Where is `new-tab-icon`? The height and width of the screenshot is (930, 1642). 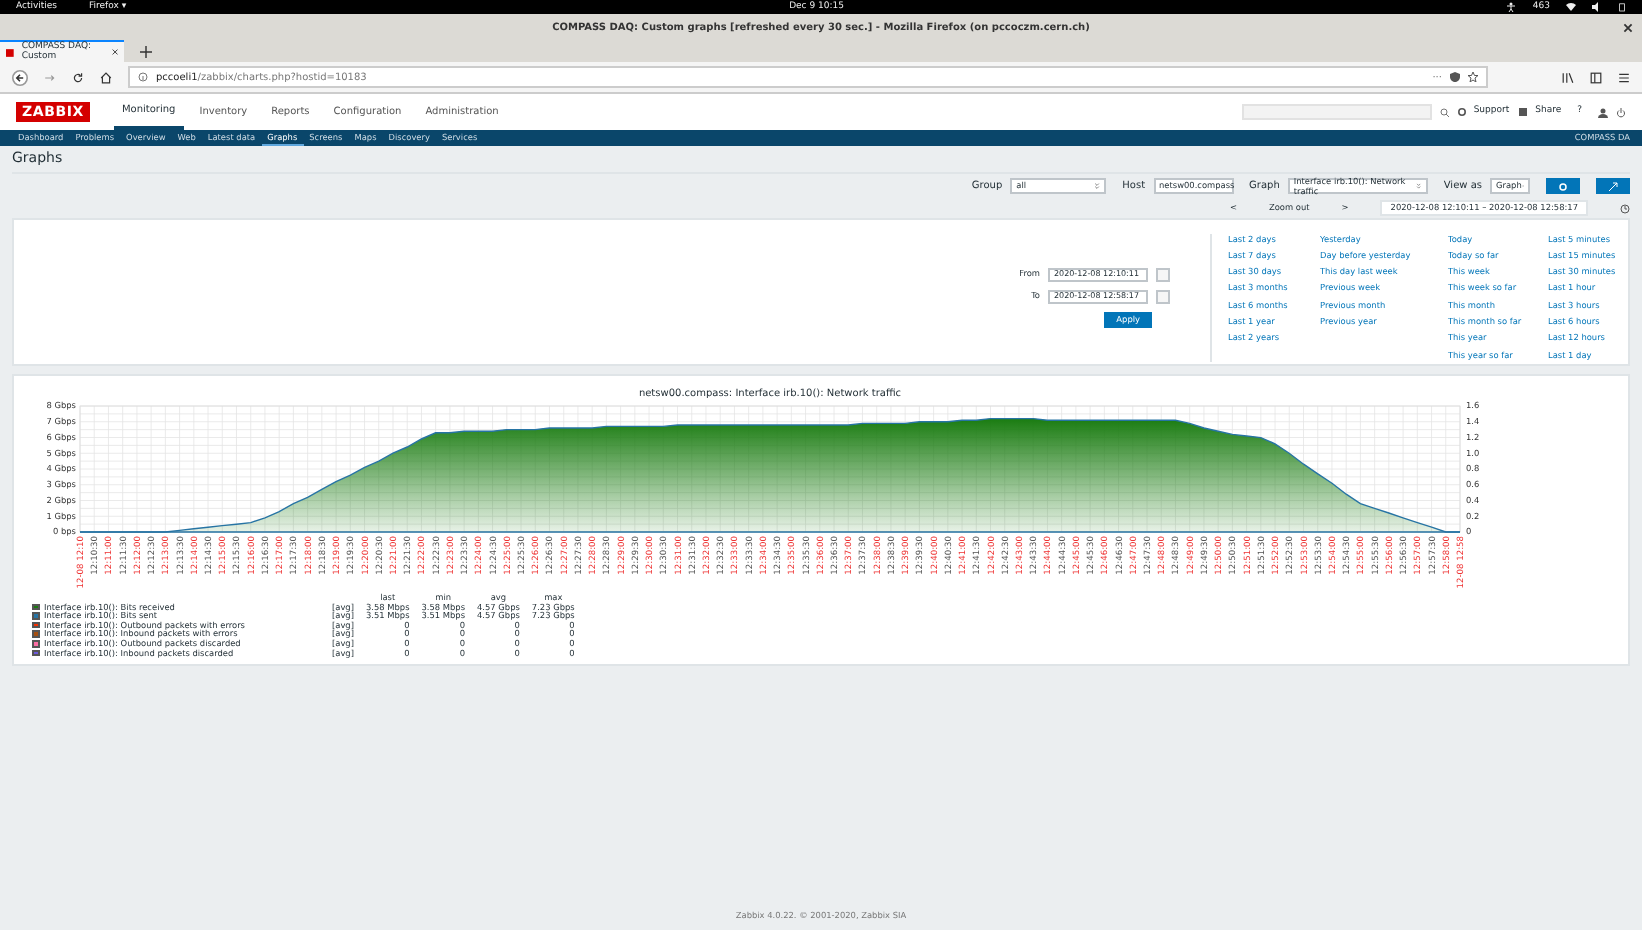
new-tab-icon is located at coordinates (146, 51).